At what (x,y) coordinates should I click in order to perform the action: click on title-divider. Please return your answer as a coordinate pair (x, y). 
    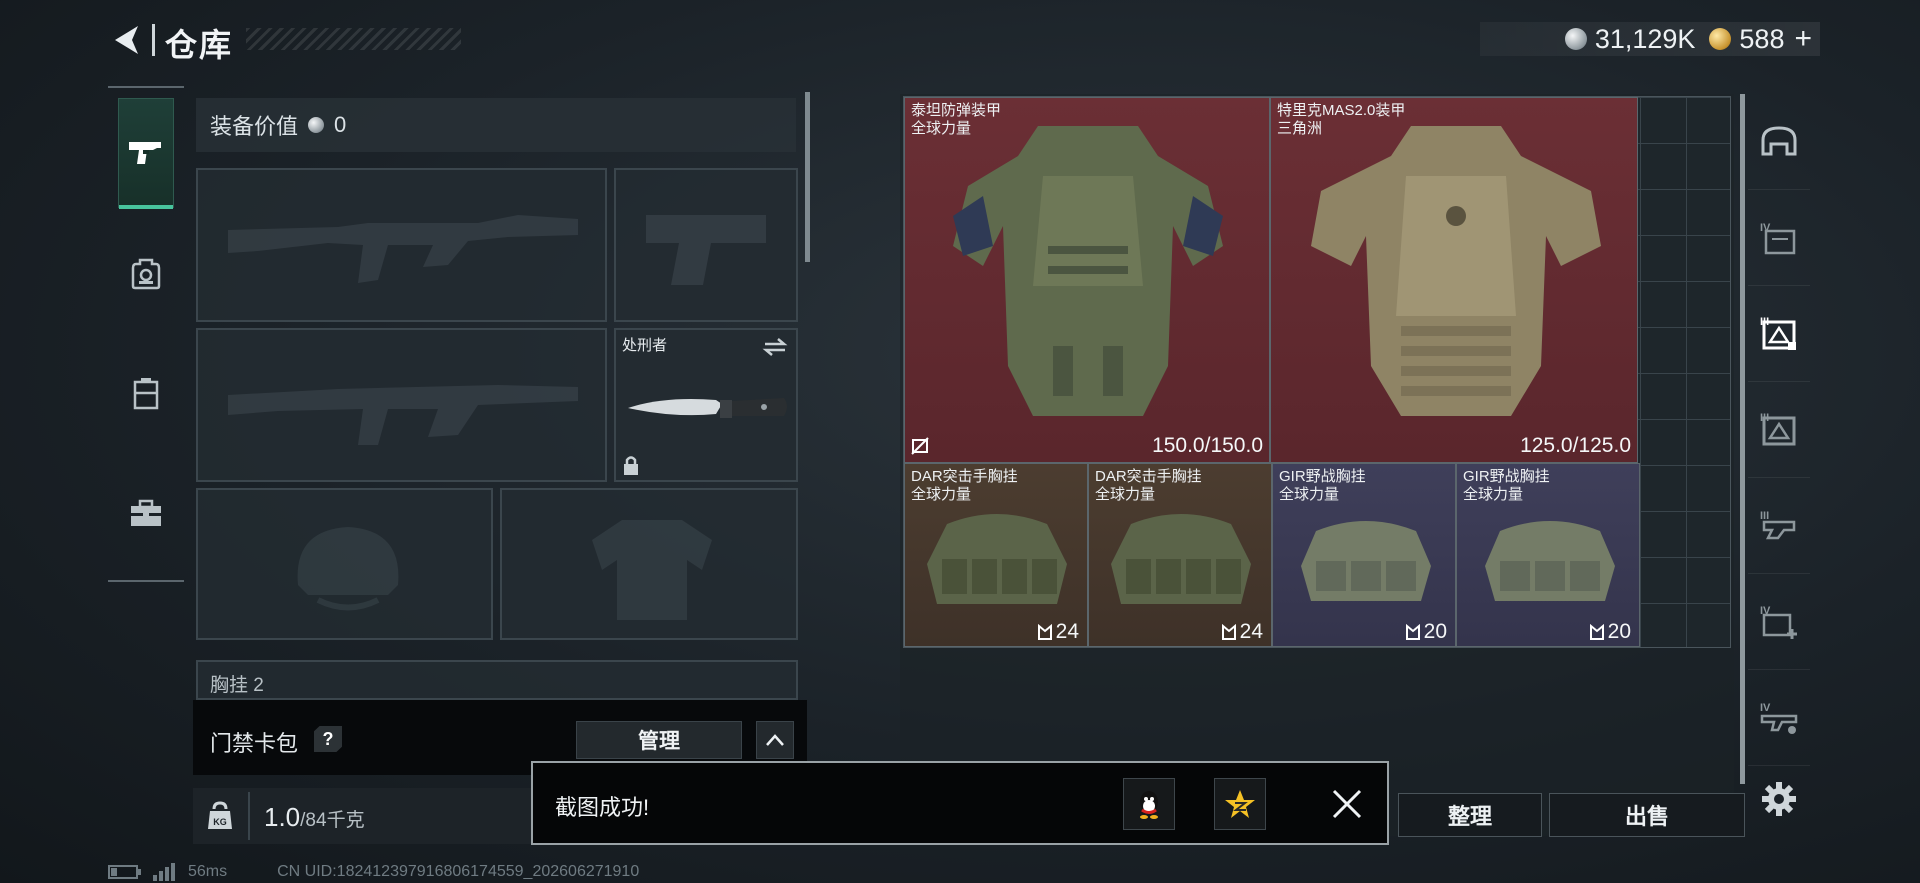
    Looking at the image, I should click on (153, 40).